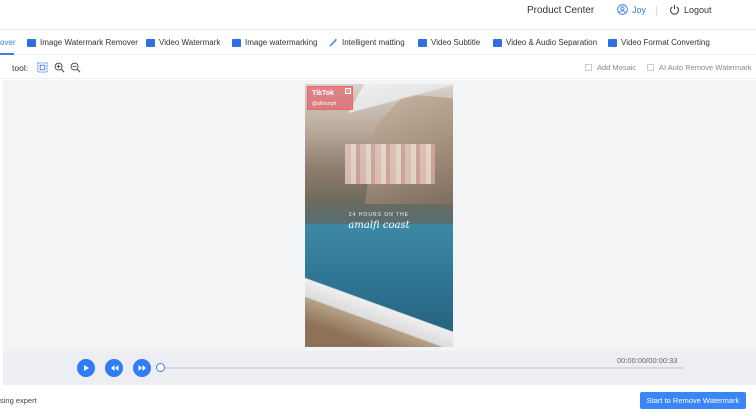 This screenshot has width=756, height=416. I want to click on header-divider, so click(656, 11).